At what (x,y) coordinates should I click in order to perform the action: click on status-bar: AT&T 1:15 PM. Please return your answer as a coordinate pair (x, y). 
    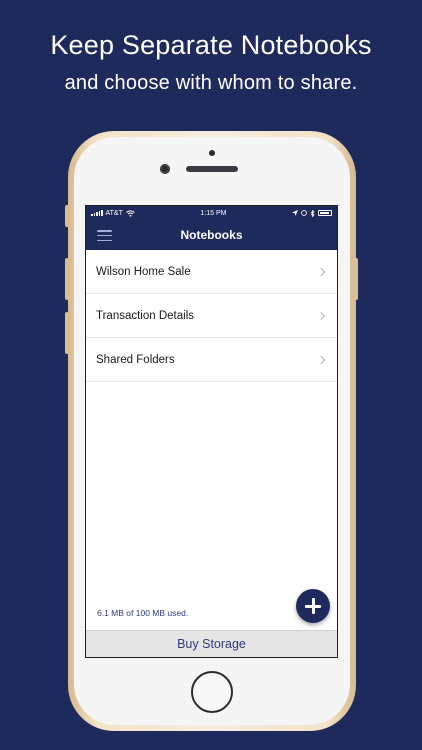
    Looking at the image, I should click on (211, 213).